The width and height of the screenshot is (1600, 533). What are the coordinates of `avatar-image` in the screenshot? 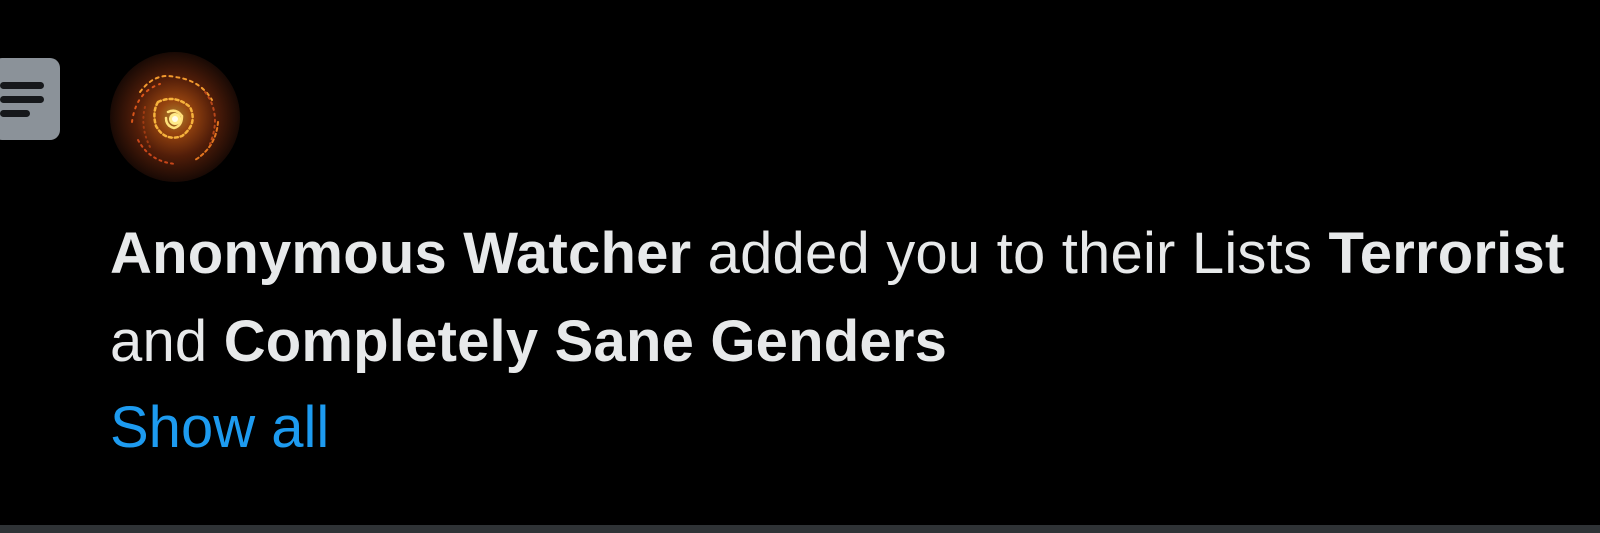 It's located at (175, 117).